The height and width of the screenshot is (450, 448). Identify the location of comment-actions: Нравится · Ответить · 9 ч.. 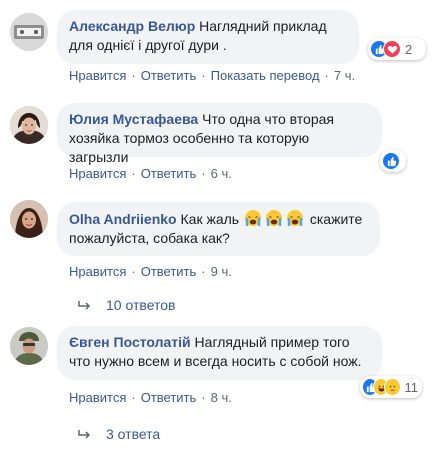
(150, 271).